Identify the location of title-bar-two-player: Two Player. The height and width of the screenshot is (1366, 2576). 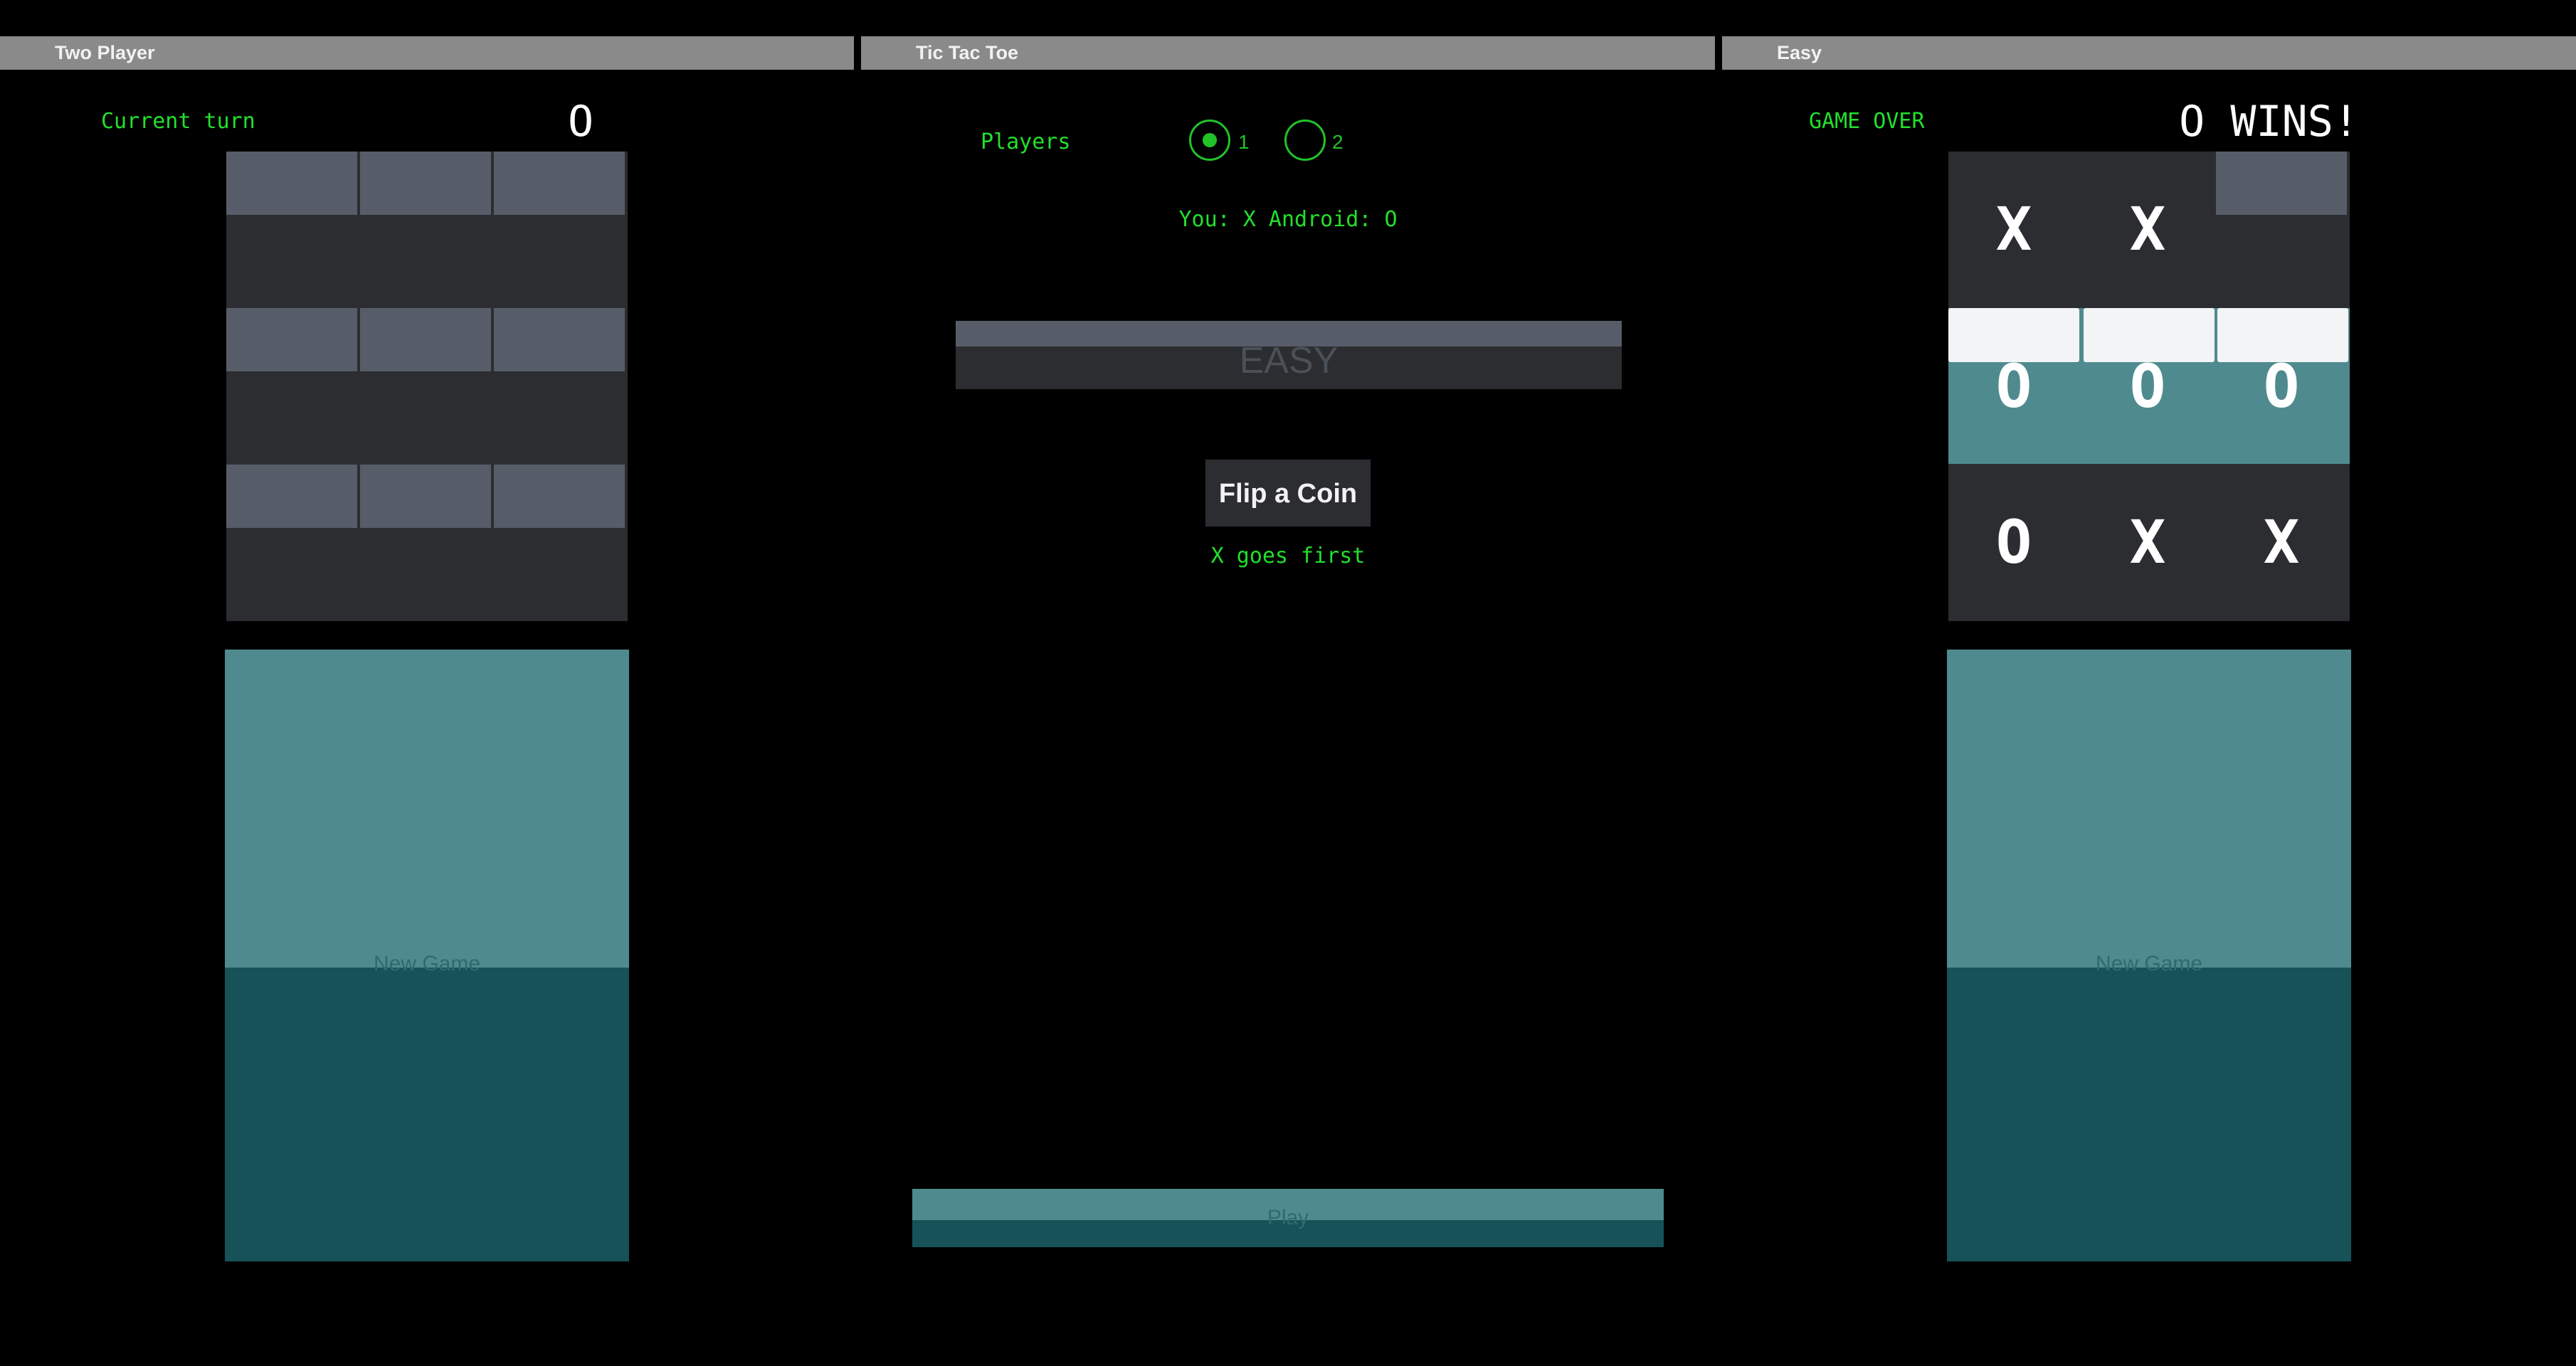
(427, 53).